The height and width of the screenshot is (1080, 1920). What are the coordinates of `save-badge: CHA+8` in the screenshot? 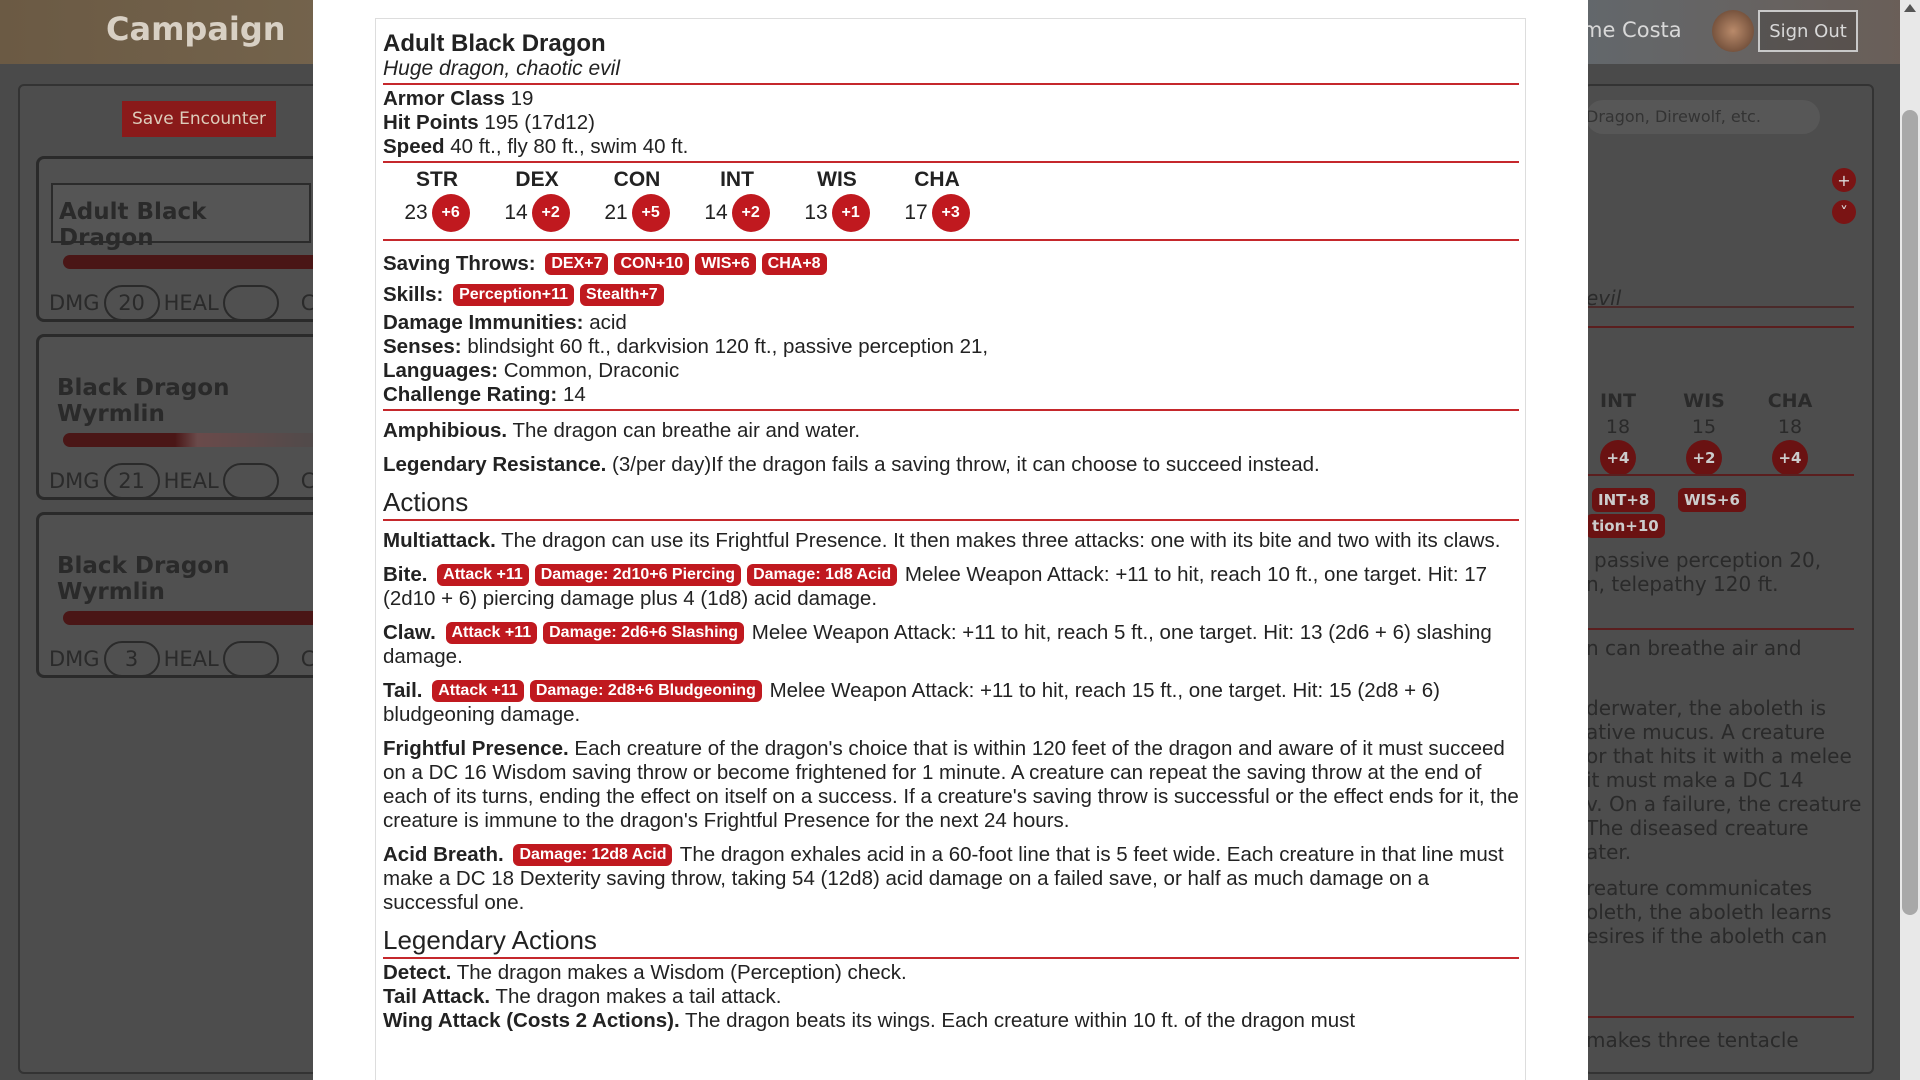 It's located at (794, 264).